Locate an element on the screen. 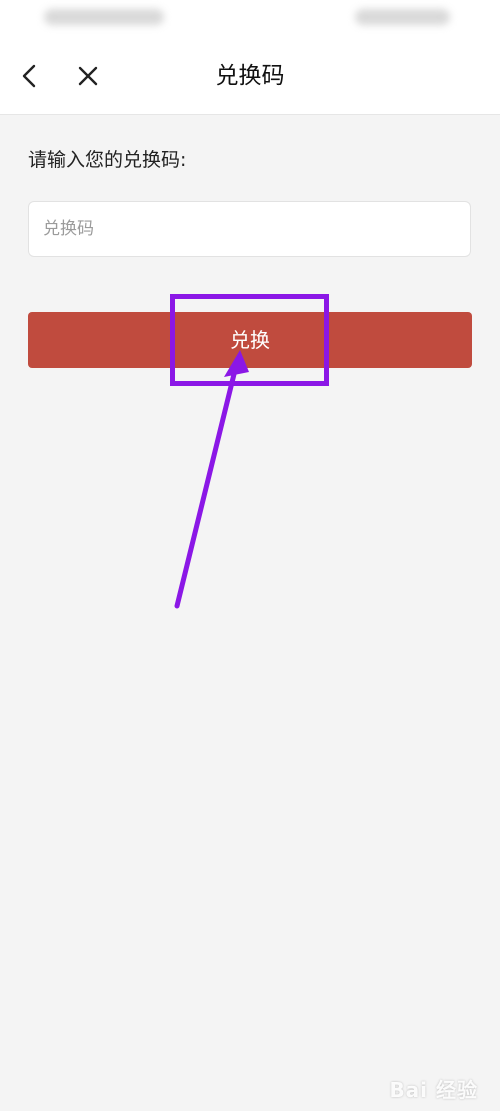  nav-bar: 兑换码 is located at coordinates (250, 76).